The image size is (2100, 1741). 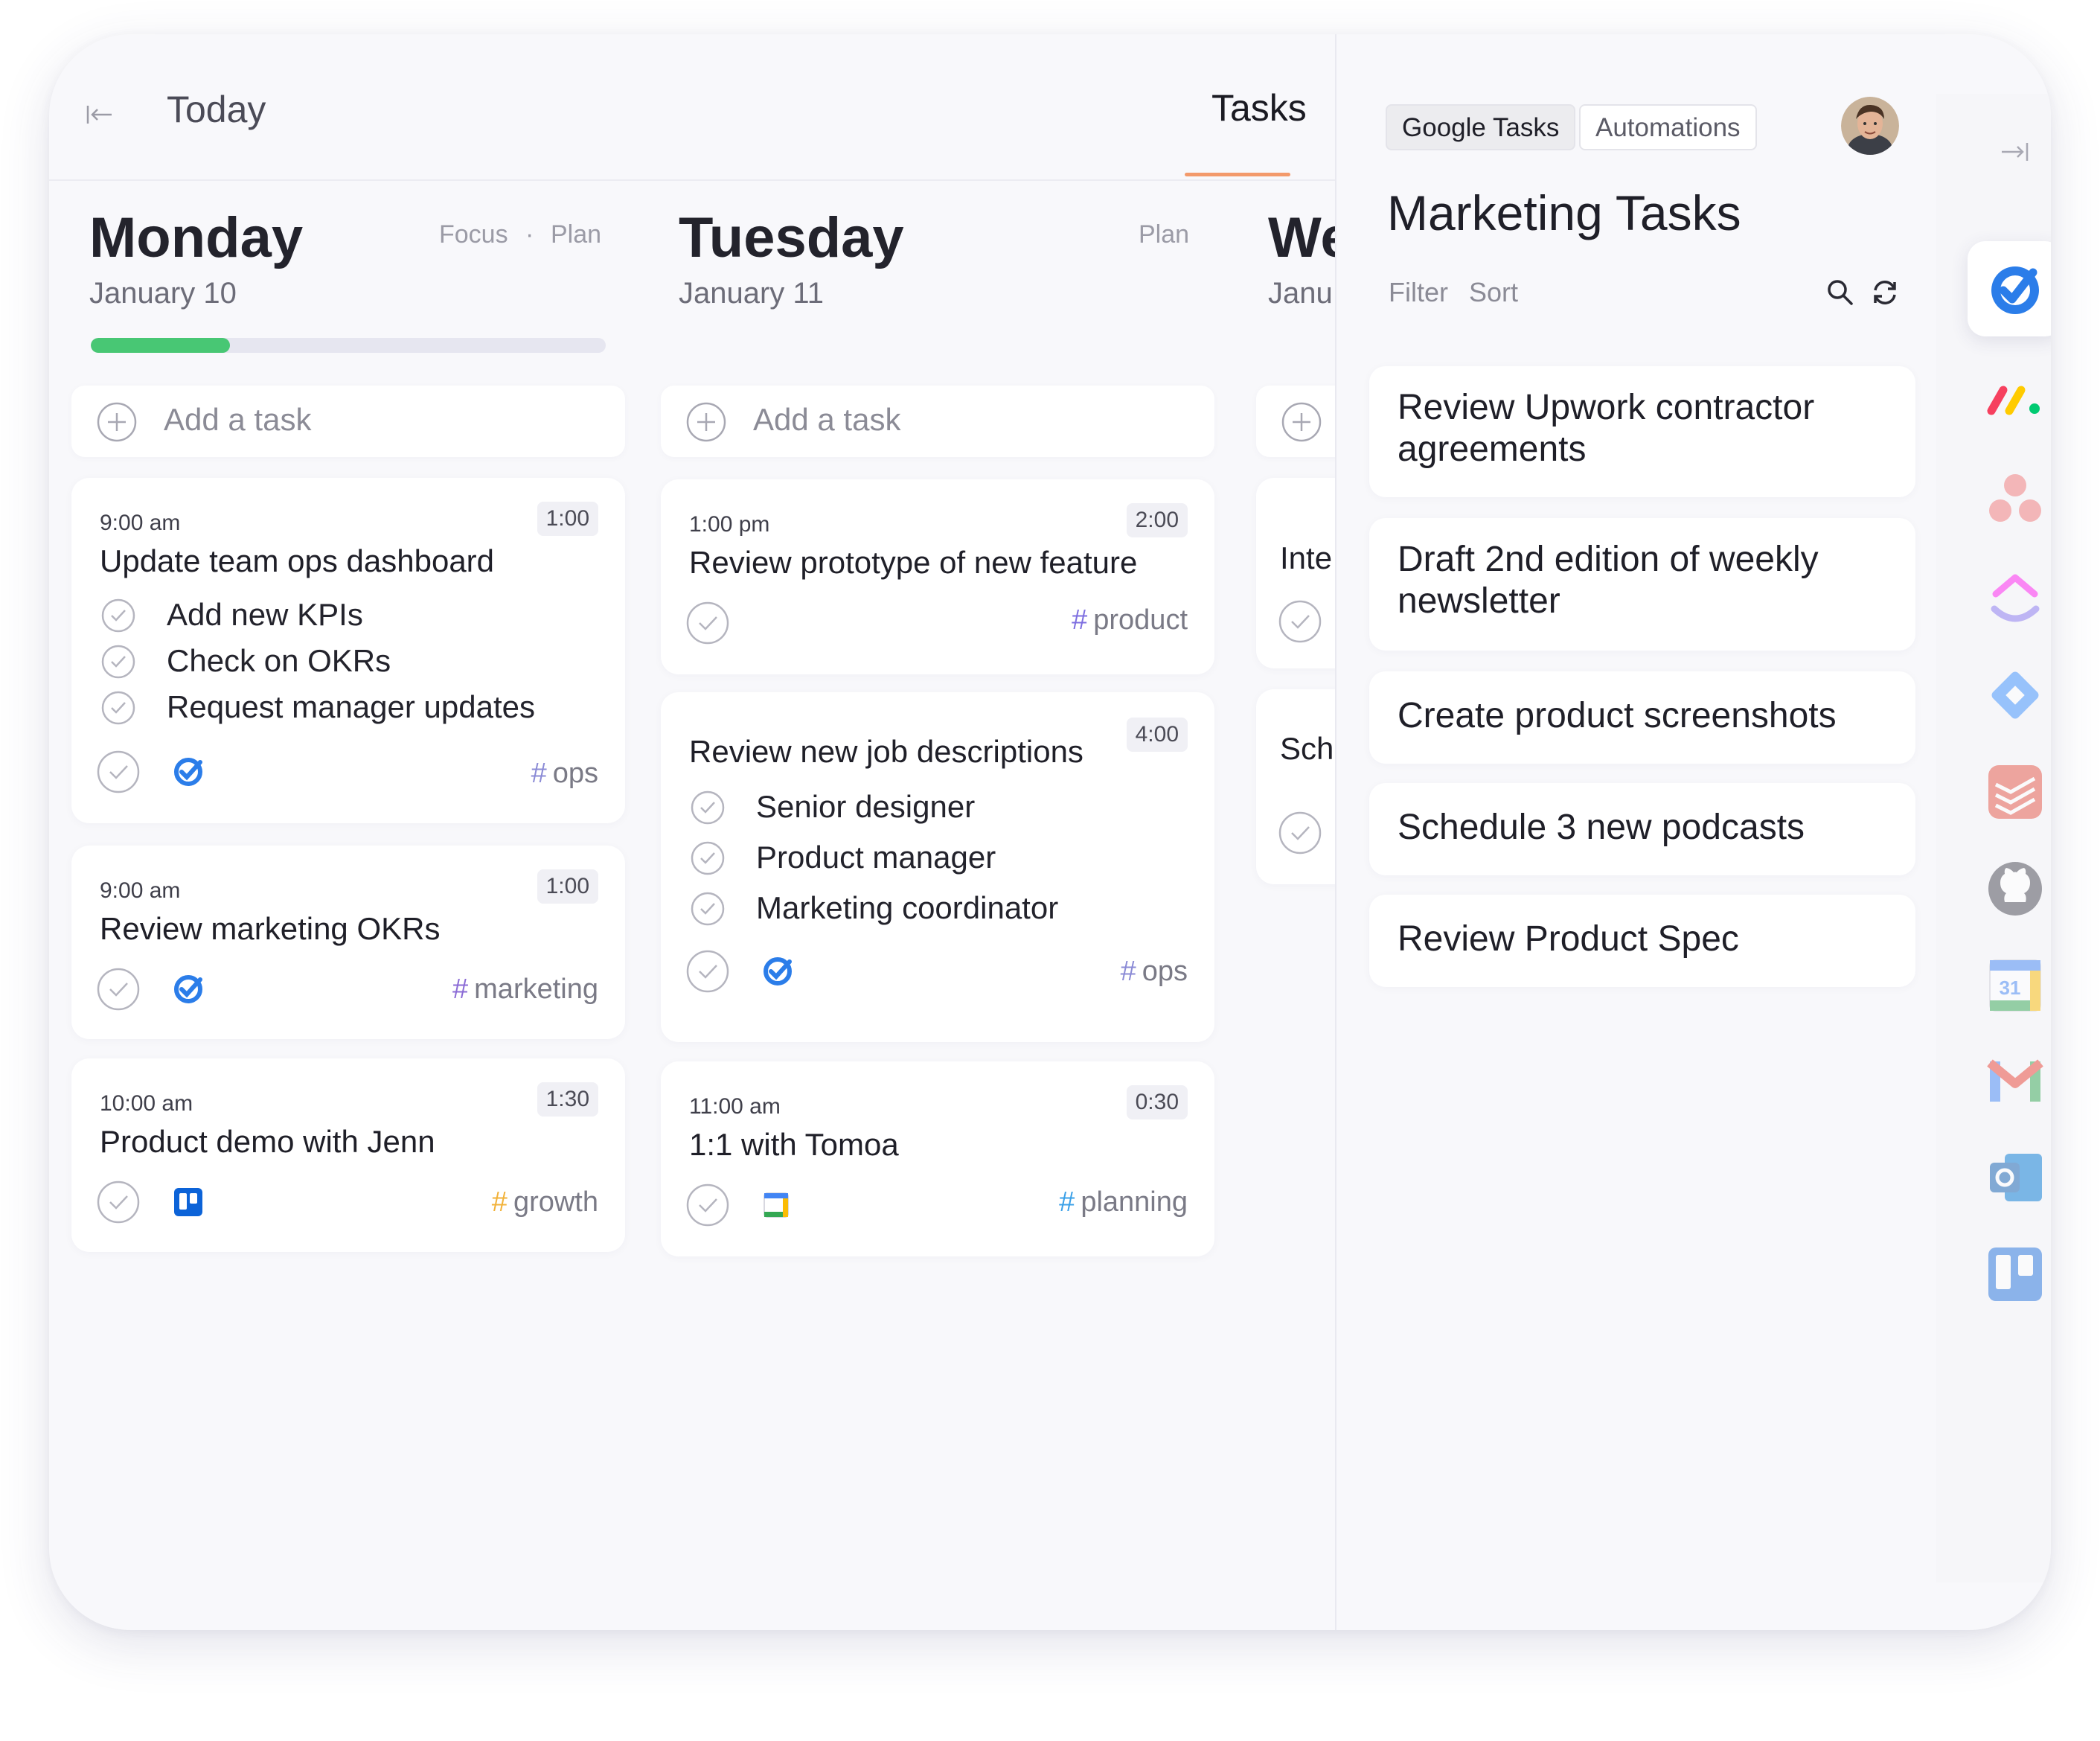 I want to click on day-name: We, so click(x=1301, y=238).